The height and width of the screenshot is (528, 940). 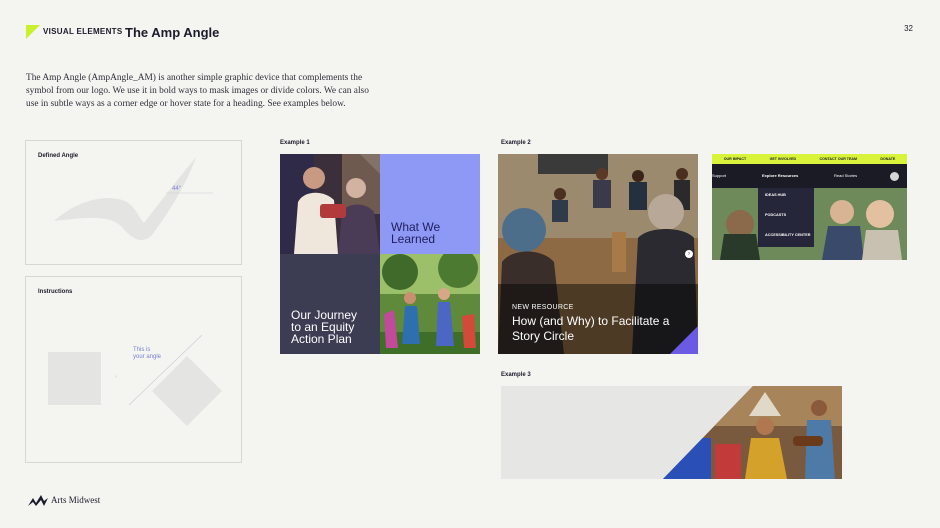 What do you see at coordinates (894, 176) in the screenshot?
I see `search-icon` at bounding box center [894, 176].